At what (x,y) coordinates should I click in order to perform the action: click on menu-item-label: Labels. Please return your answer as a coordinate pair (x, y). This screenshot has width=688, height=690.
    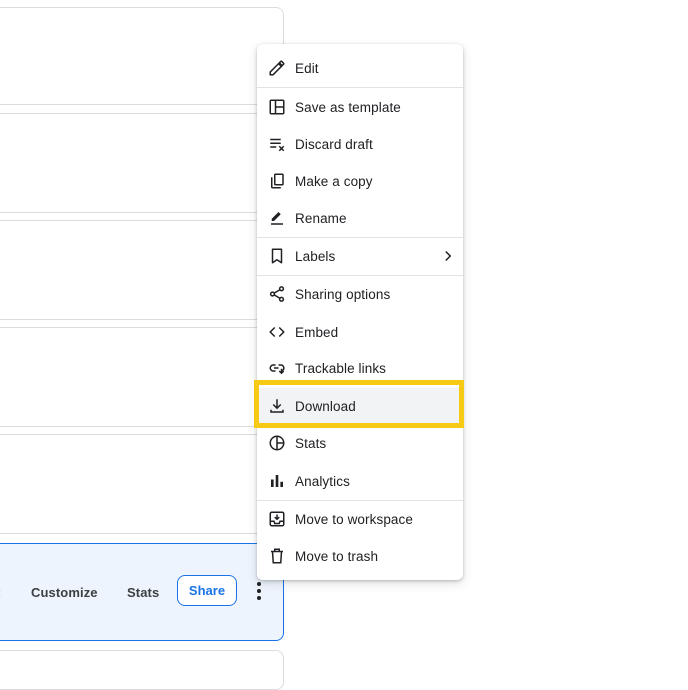
    Looking at the image, I should click on (315, 256).